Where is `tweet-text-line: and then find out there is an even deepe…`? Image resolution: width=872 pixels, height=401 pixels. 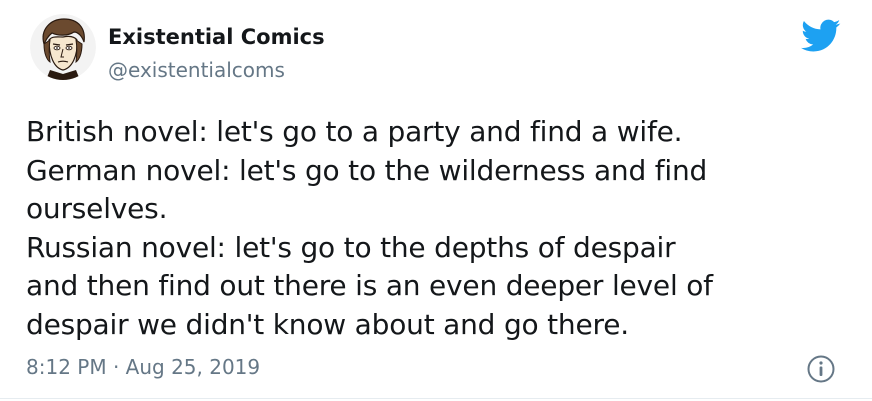
tweet-text-line: and then find out there is an even deepe… is located at coordinates (369, 285).